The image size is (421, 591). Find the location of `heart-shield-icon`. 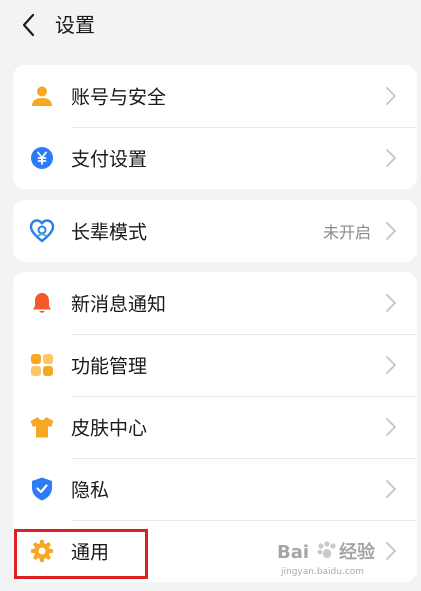

heart-shield-icon is located at coordinates (42, 231).